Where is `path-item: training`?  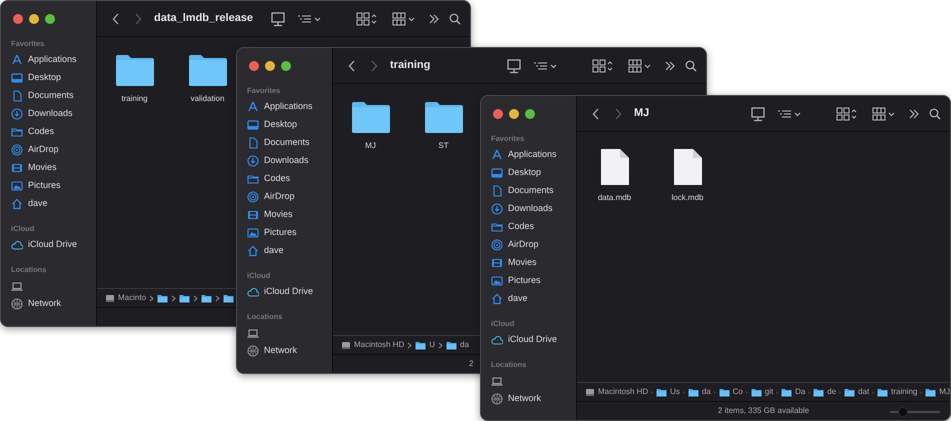
path-item: training is located at coordinates (904, 392).